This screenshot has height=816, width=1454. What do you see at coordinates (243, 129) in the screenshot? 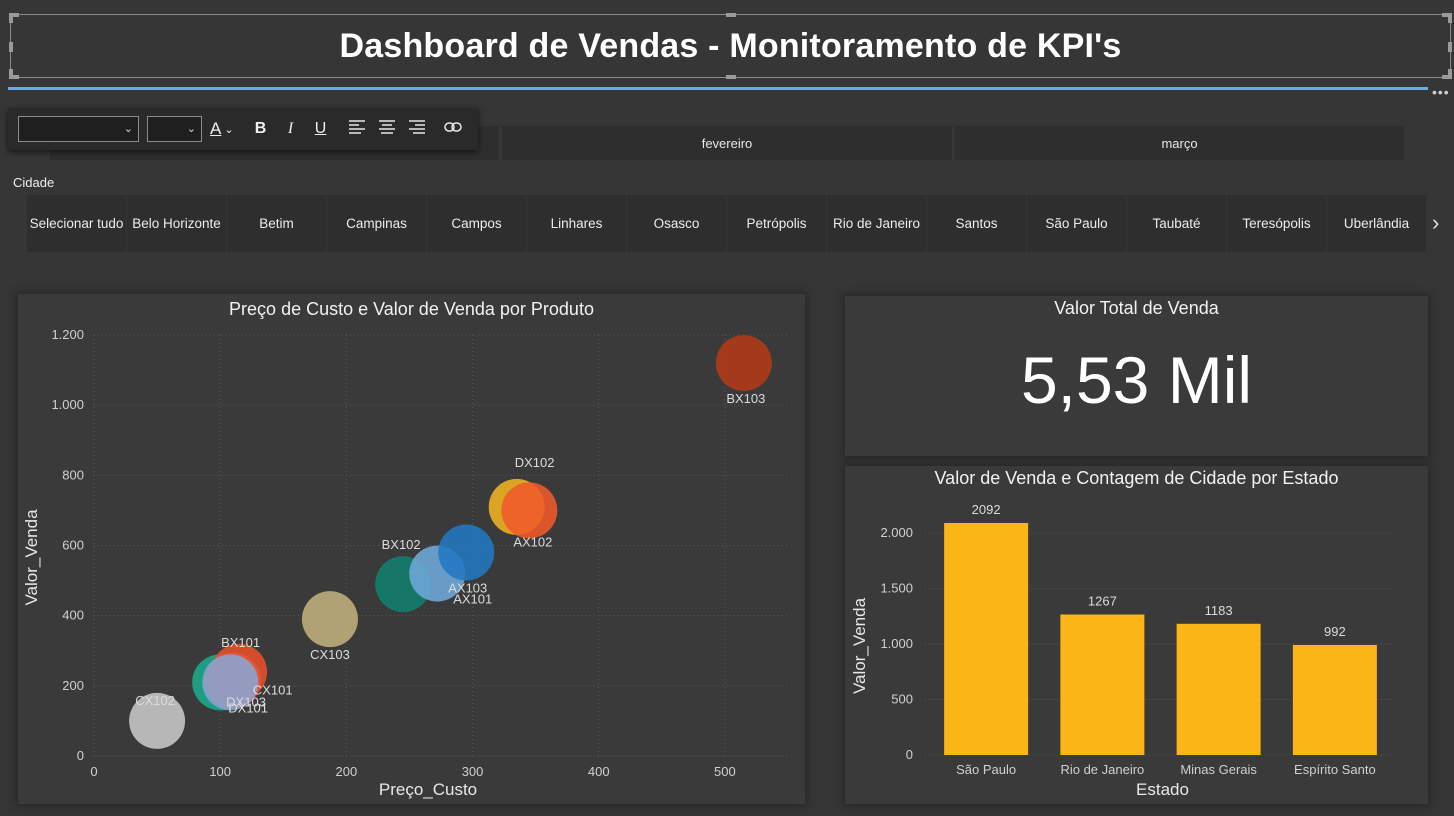
I see `format-toolbar: ⌄ ⌄ A ⌄ B I U` at bounding box center [243, 129].